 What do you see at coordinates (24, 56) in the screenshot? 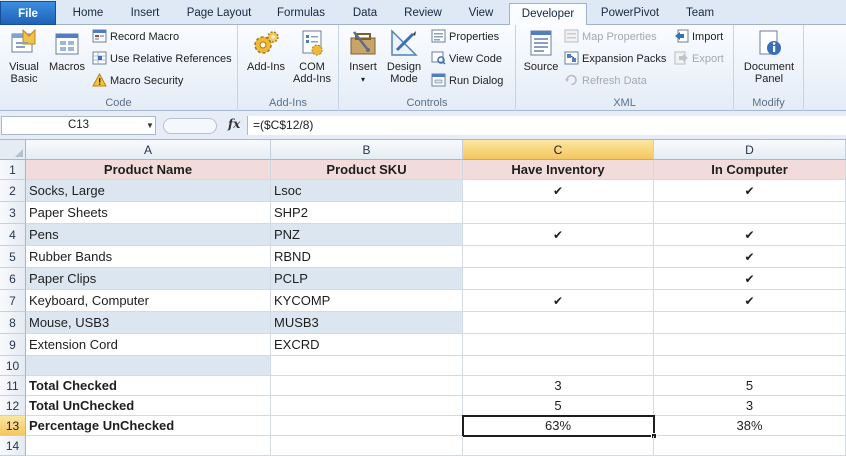
I see `visual-basic-button: Visual Basic` at bounding box center [24, 56].